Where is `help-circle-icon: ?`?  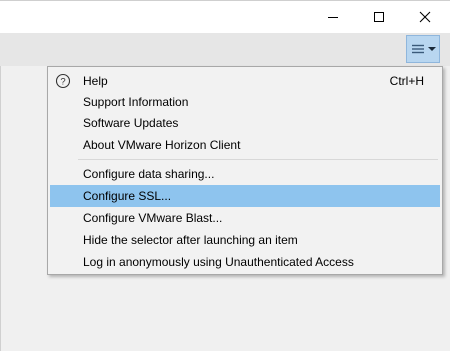 help-circle-icon: ? is located at coordinates (63, 81).